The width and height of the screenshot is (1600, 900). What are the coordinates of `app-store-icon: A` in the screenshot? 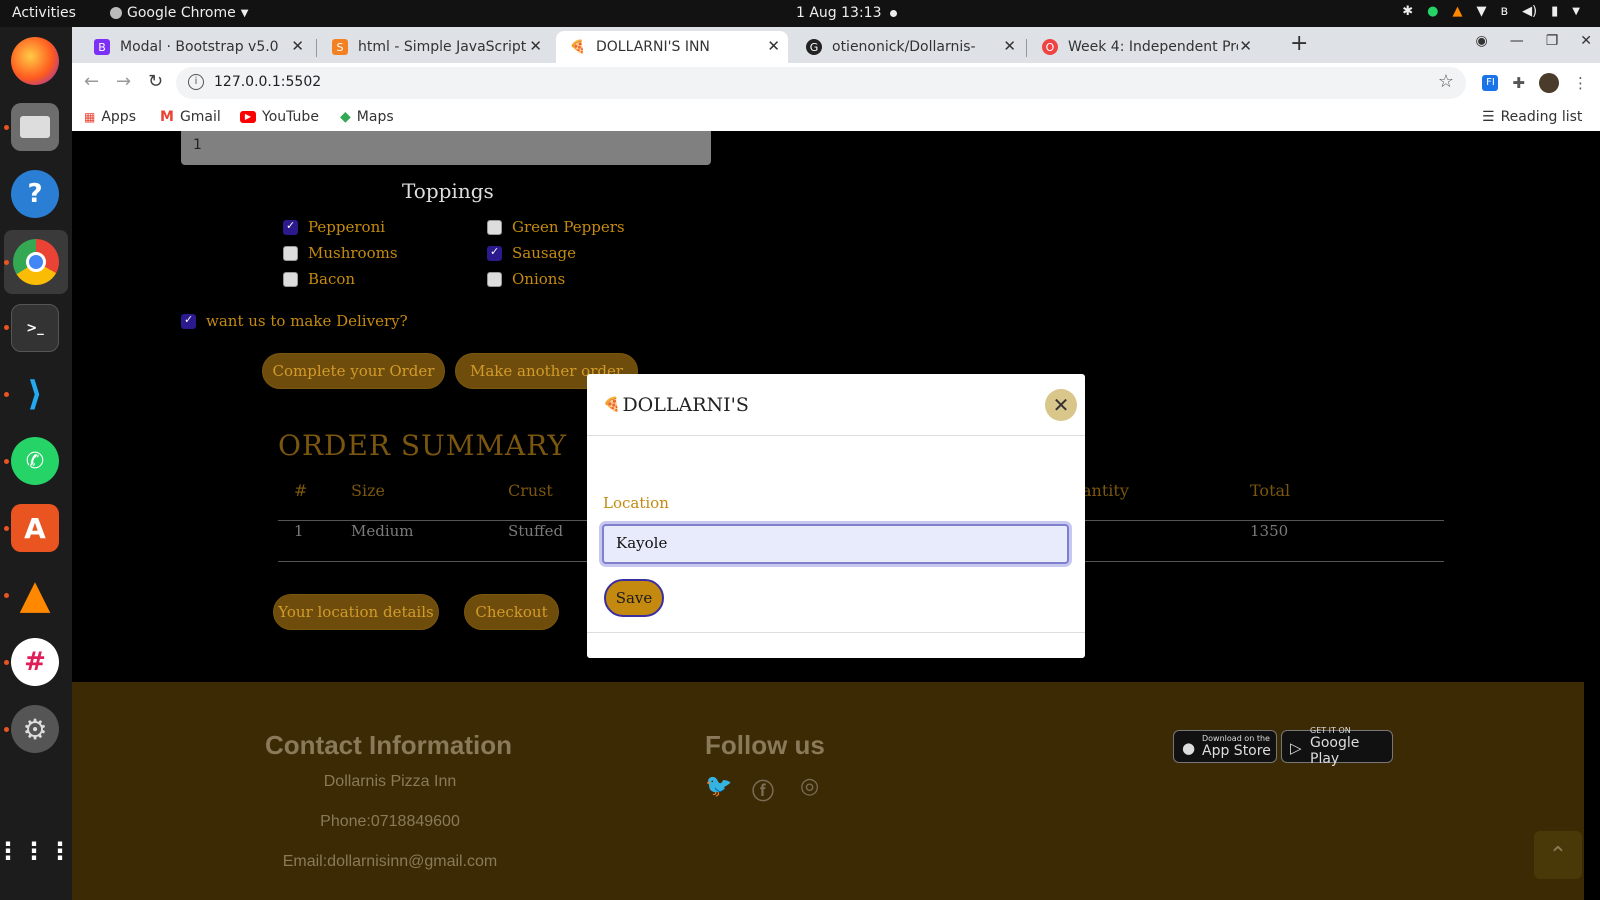 It's located at (35, 528).